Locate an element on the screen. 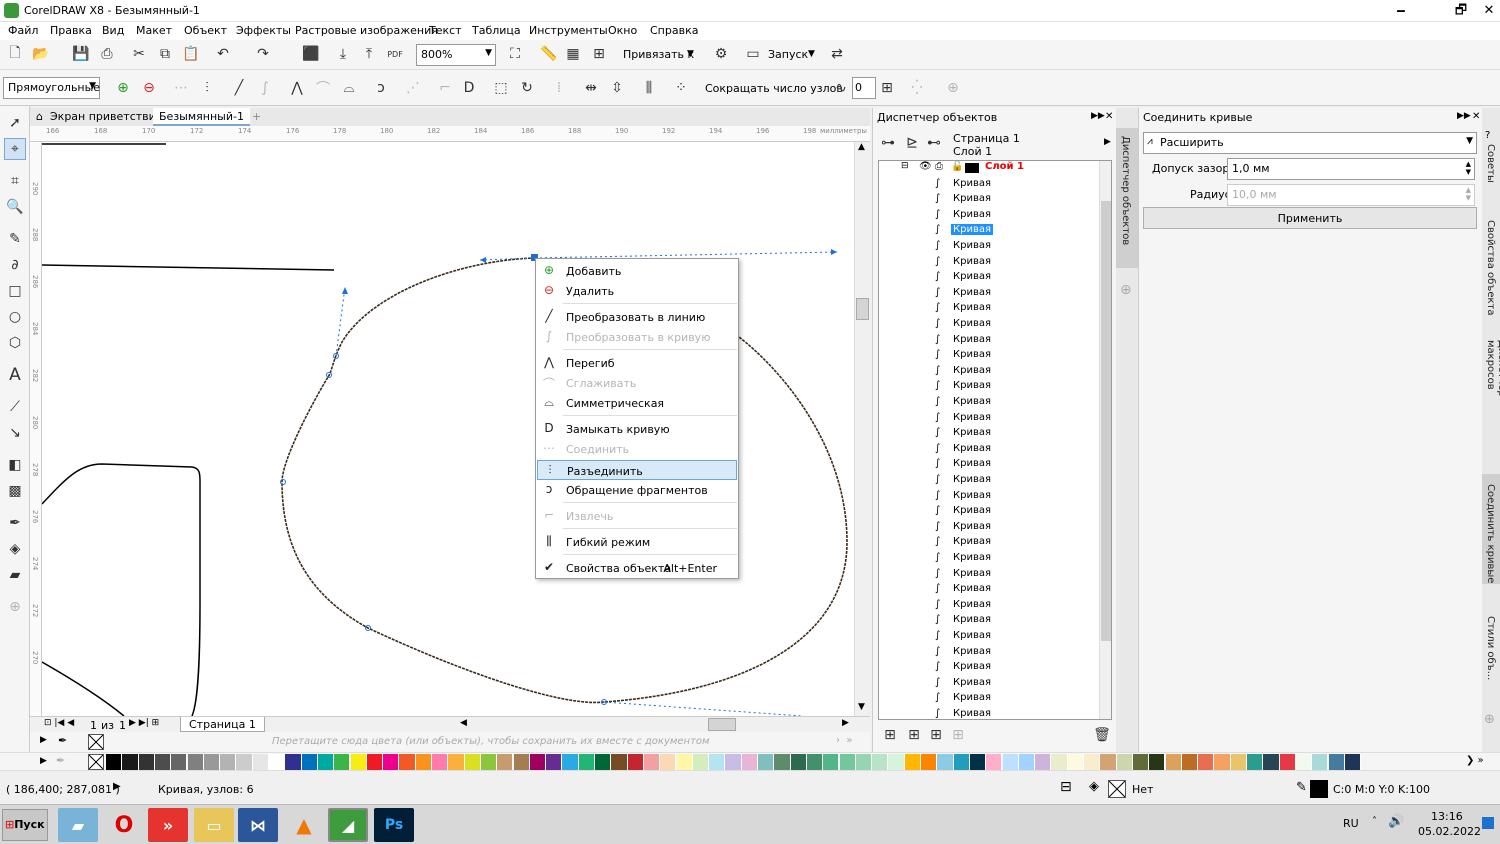 This screenshot has height=844, width=1500. curve-smoothness-input: 0 is located at coordinates (864, 88).